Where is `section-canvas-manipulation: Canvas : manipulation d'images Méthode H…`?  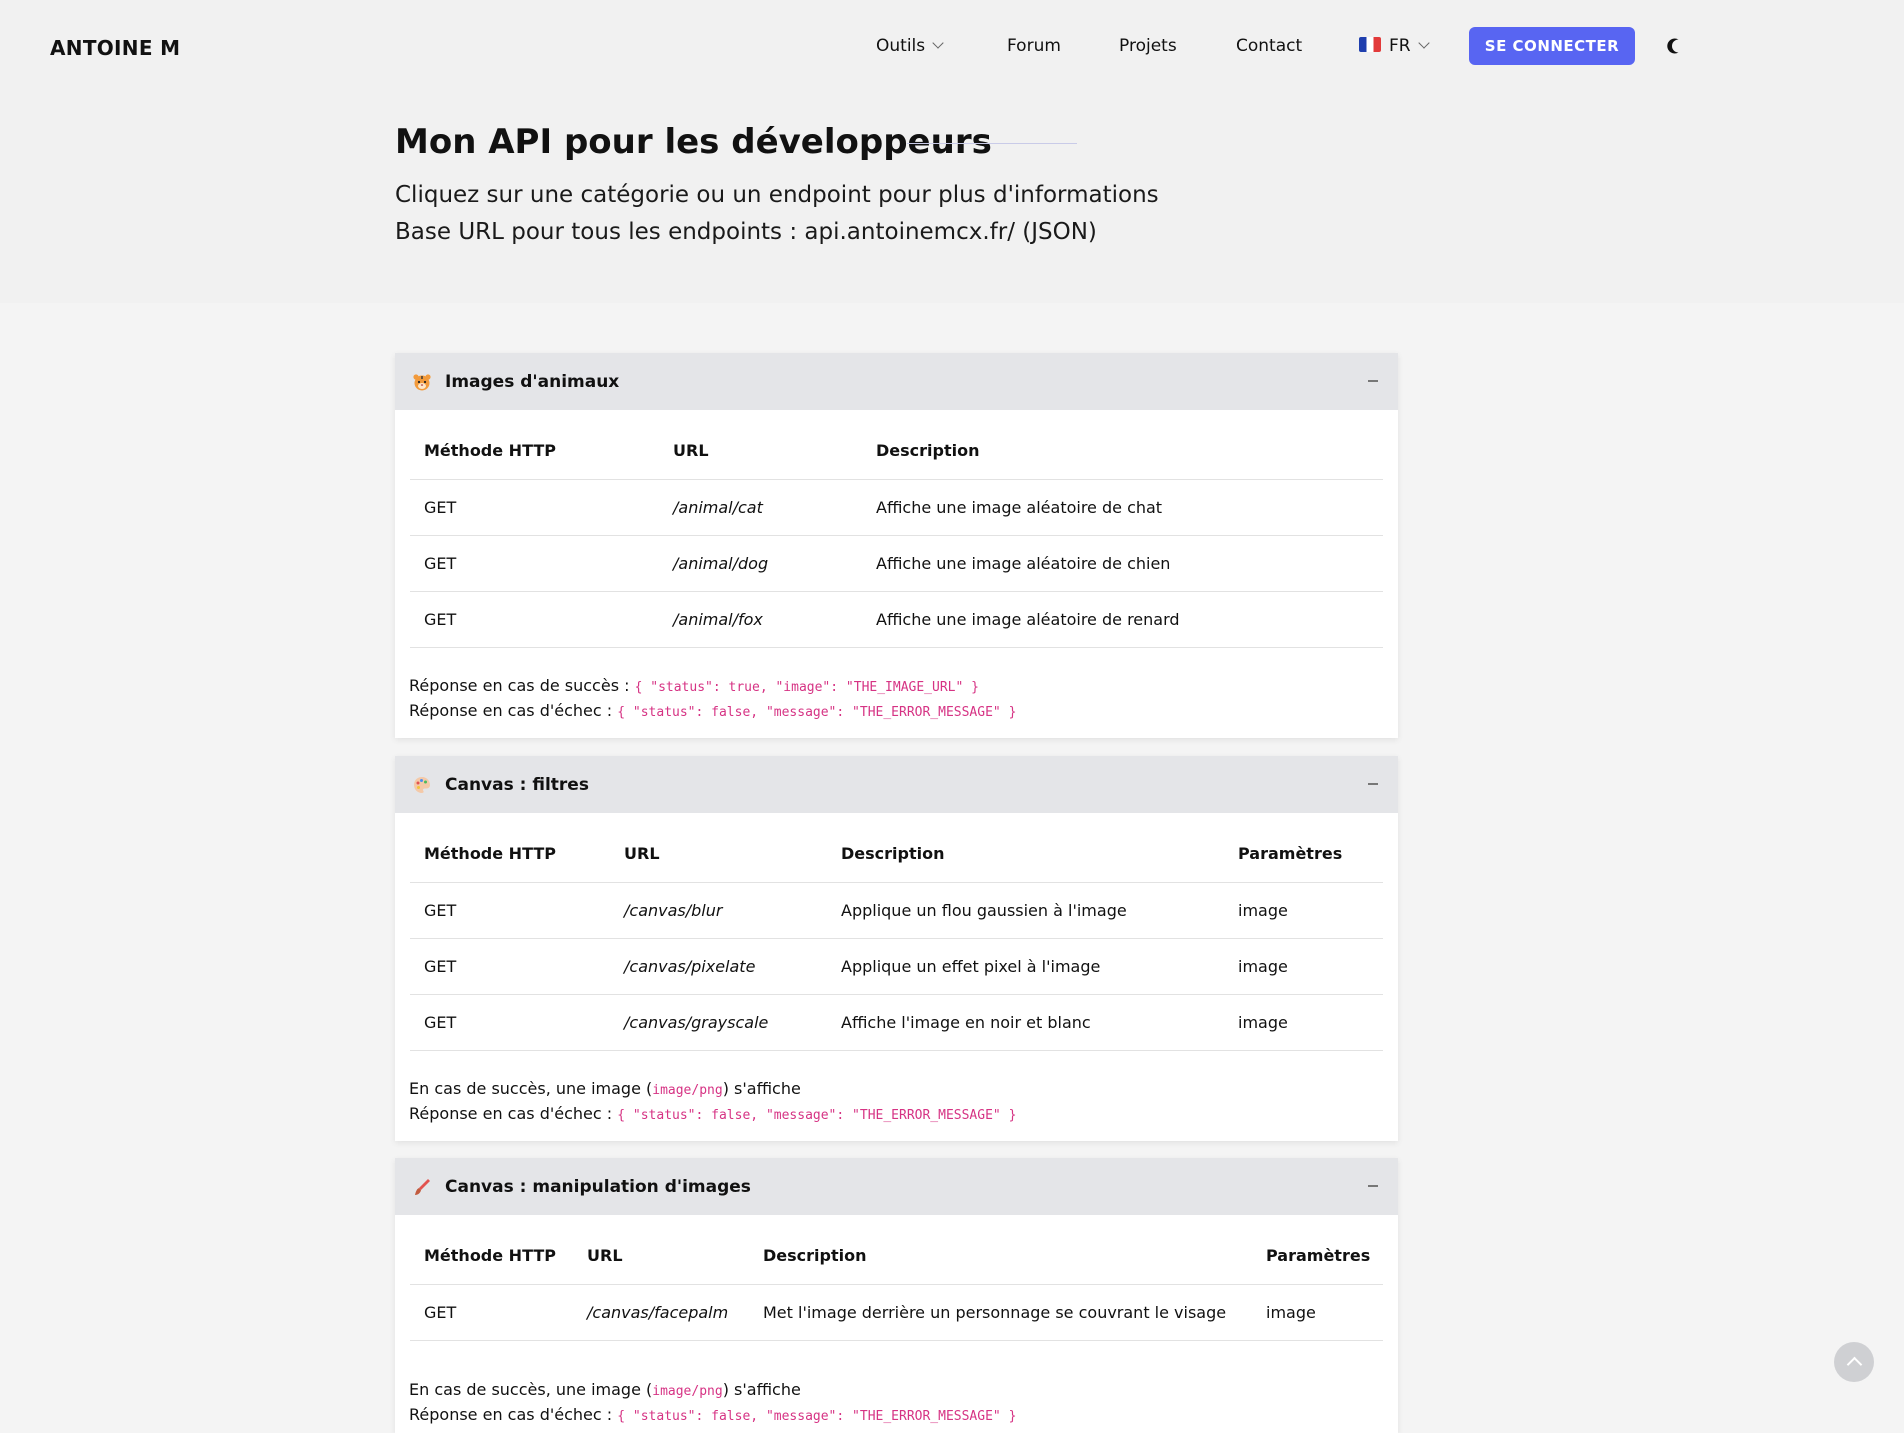
section-canvas-manipulation: Canvas : manipulation d'images Méthode H… is located at coordinates (896, 1295).